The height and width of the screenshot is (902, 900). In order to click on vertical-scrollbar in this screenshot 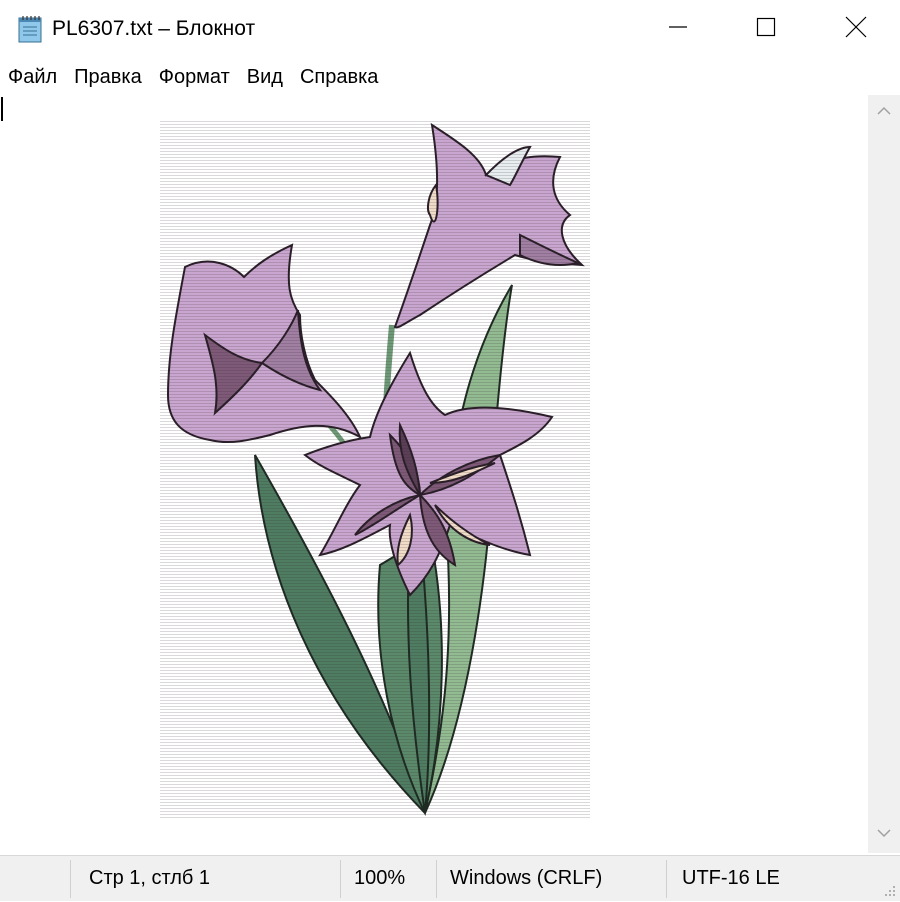, I will do `click(884, 474)`.